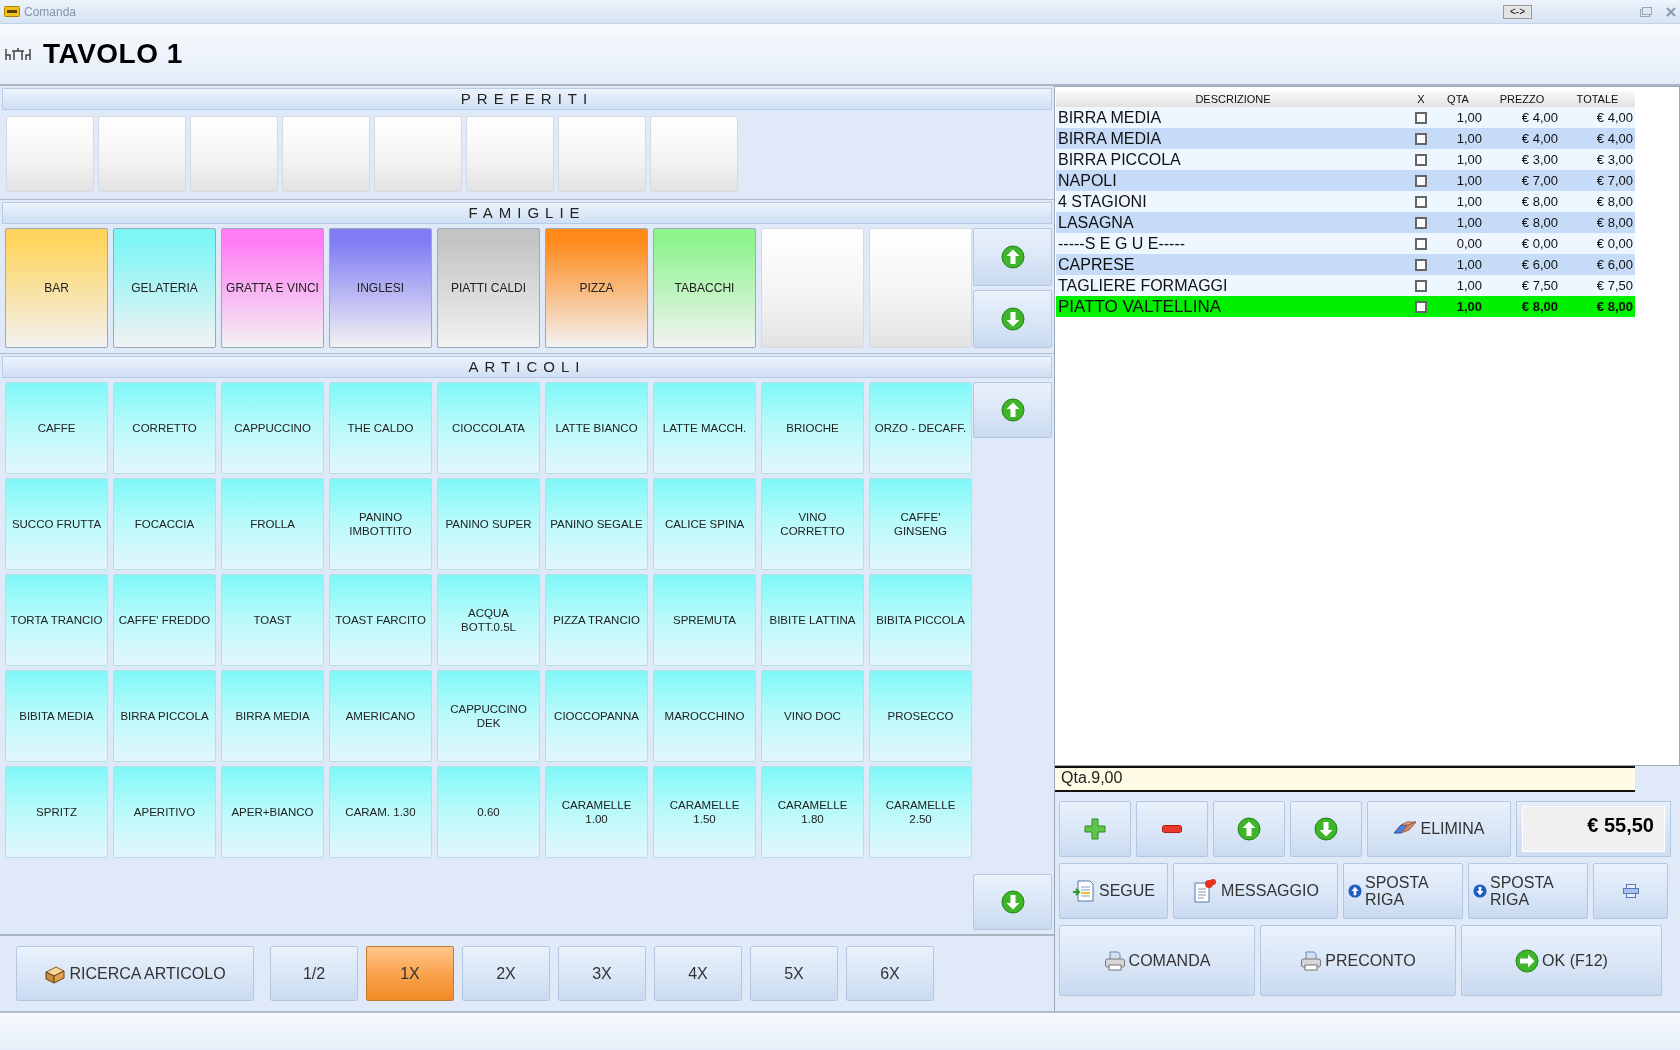 The image size is (1680, 1050). I want to click on article-tile: PANINO SUPER, so click(488, 524).